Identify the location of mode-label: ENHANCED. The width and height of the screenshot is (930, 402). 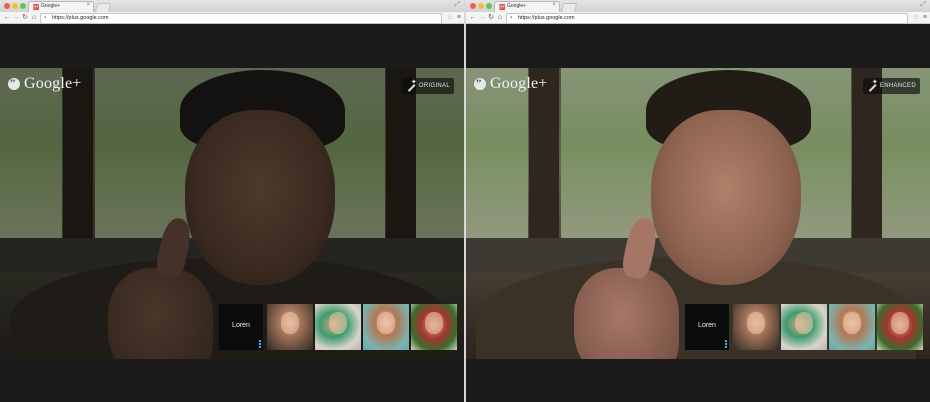
(897, 86).